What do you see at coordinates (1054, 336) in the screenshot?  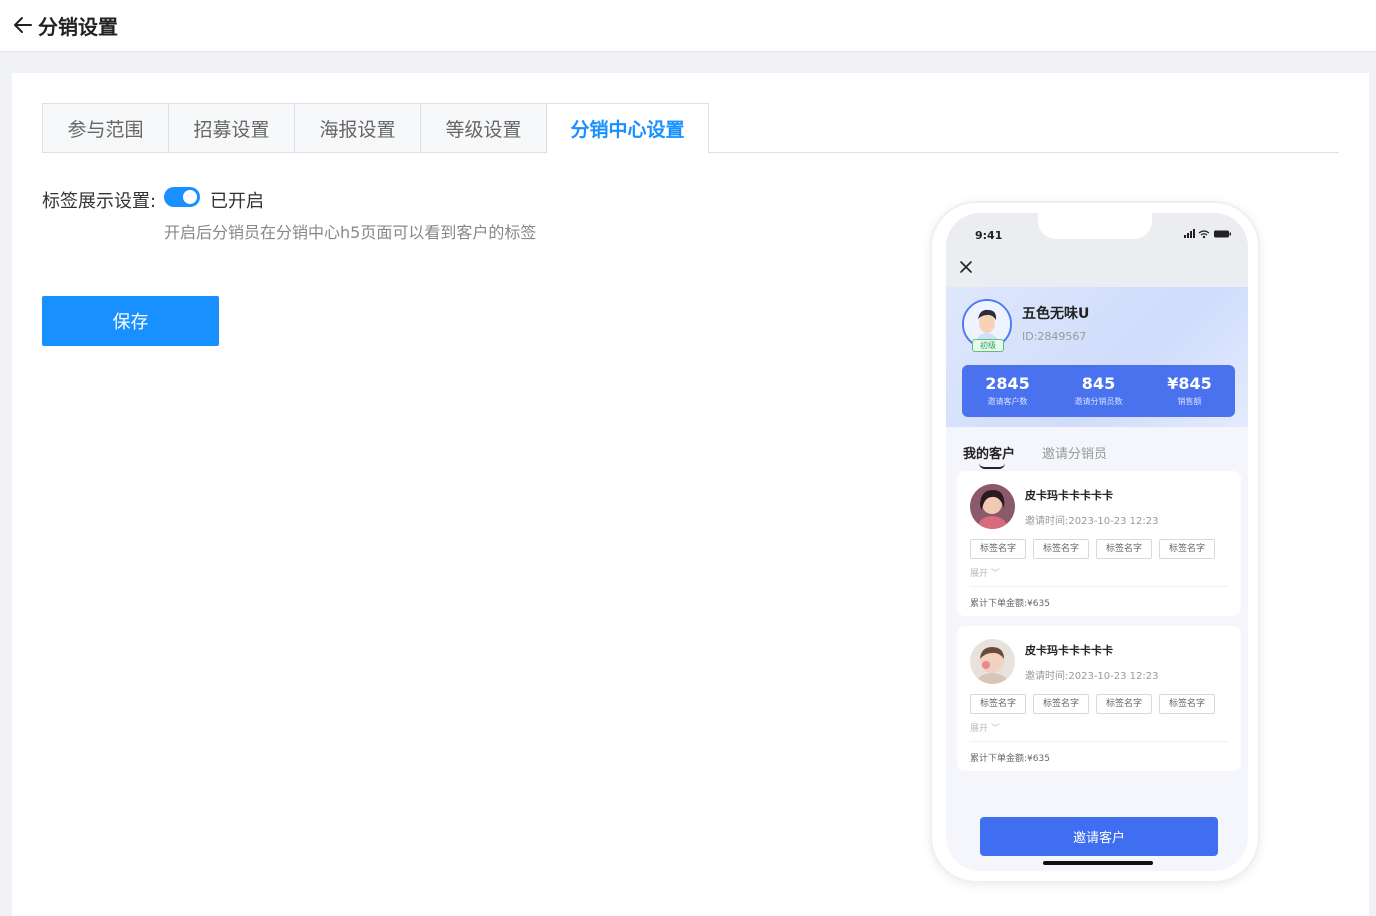 I see `user-id: ID:2849567` at bounding box center [1054, 336].